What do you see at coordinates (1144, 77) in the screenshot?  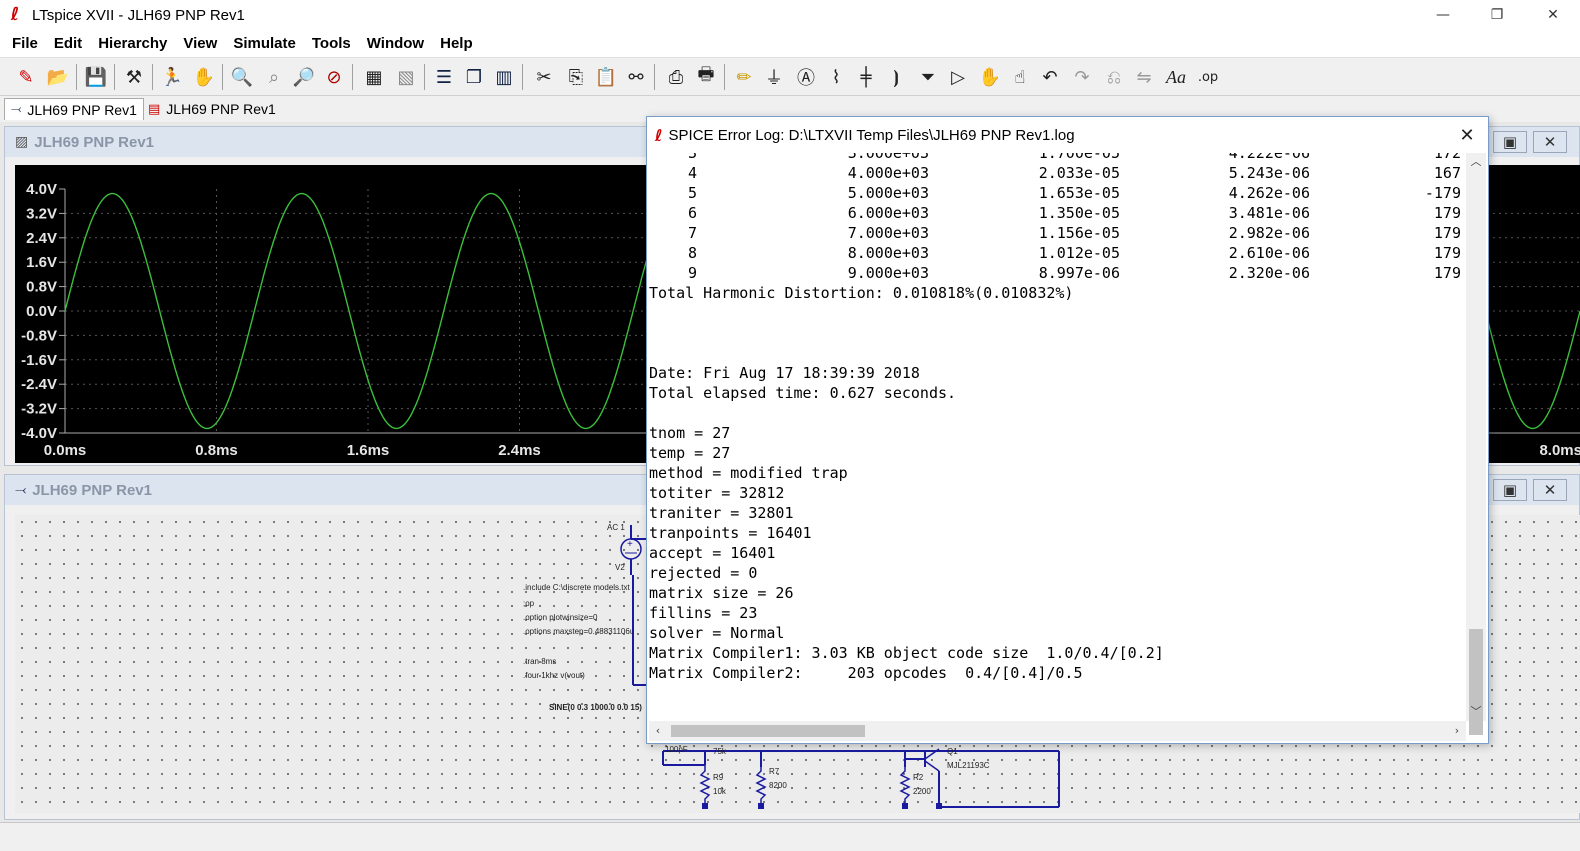 I see `mirror-icon: ⇋` at bounding box center [1144, 77].